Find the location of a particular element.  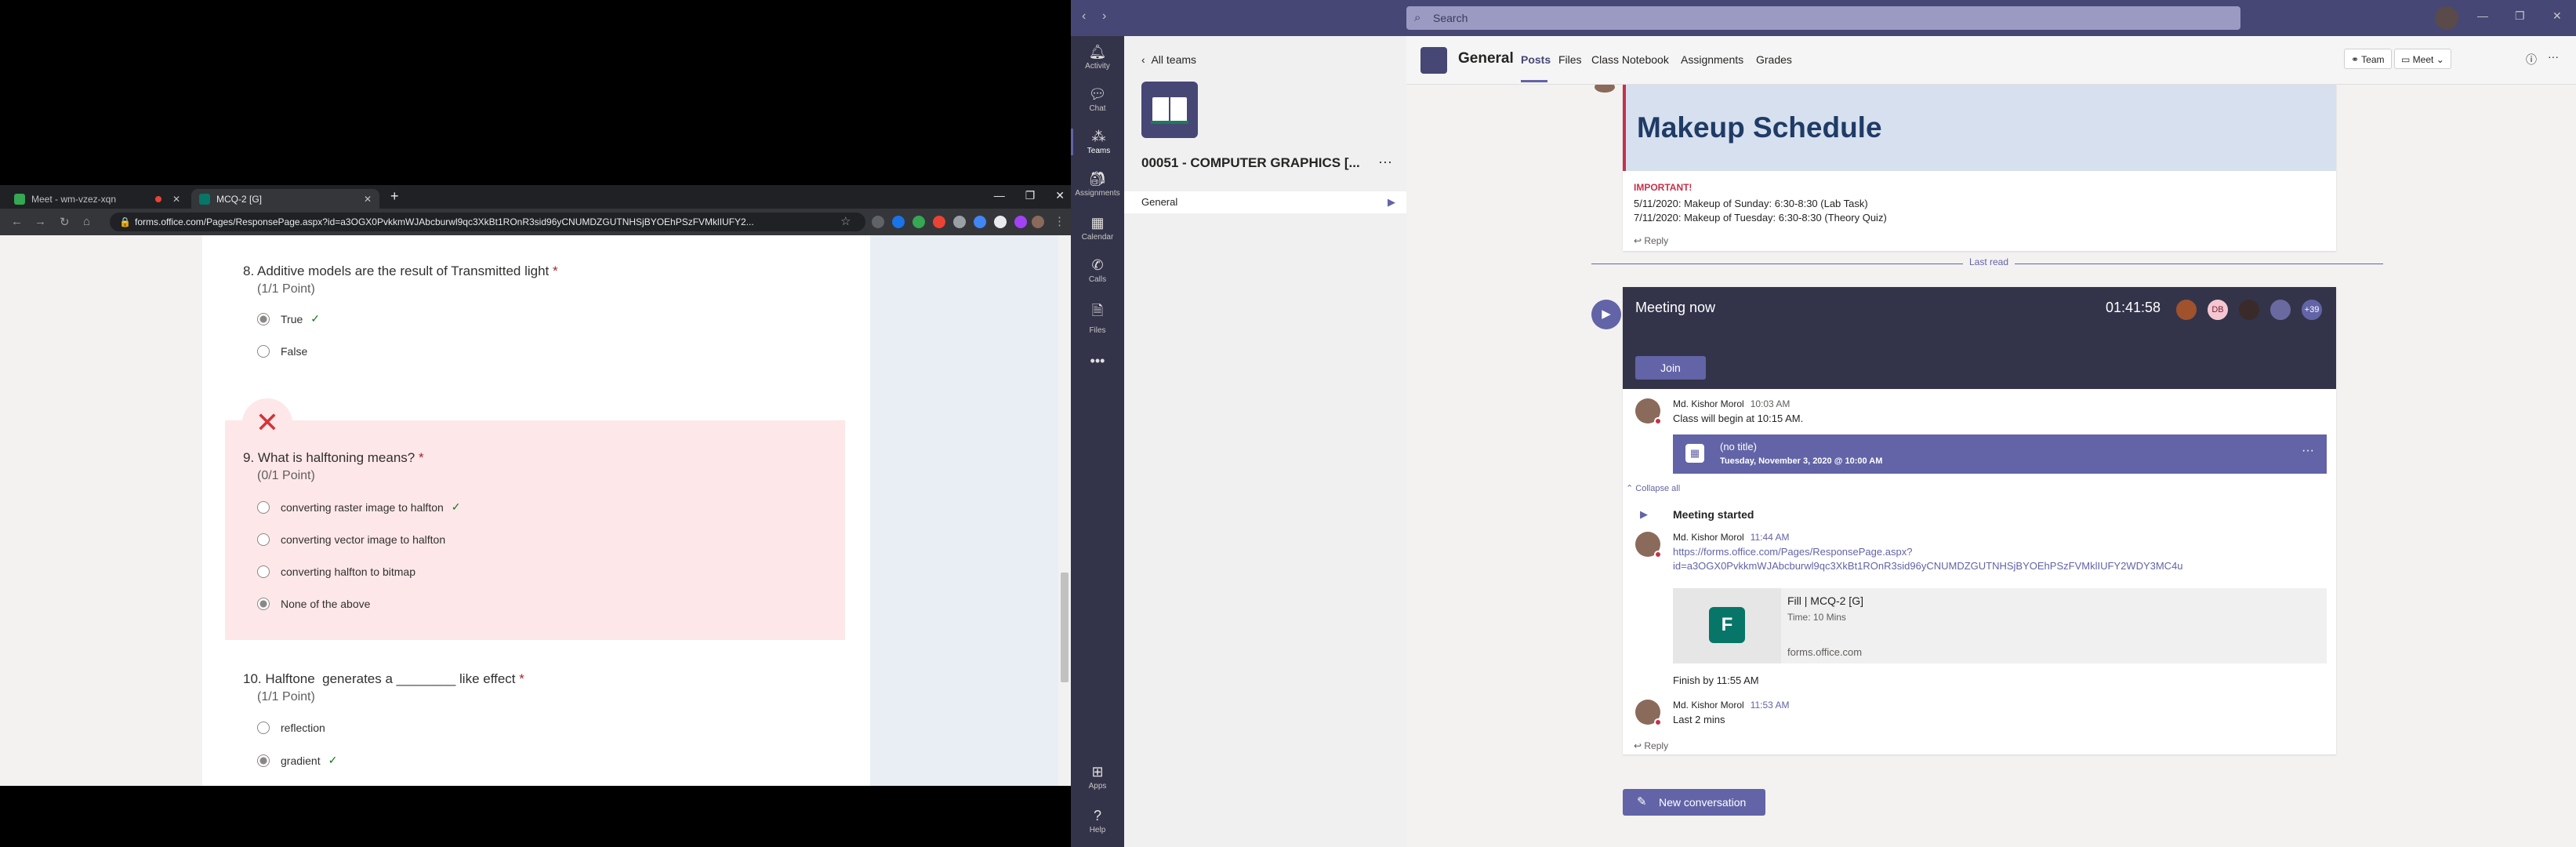

meeting-title: Meeting now is located at coordinates (1676, 307).